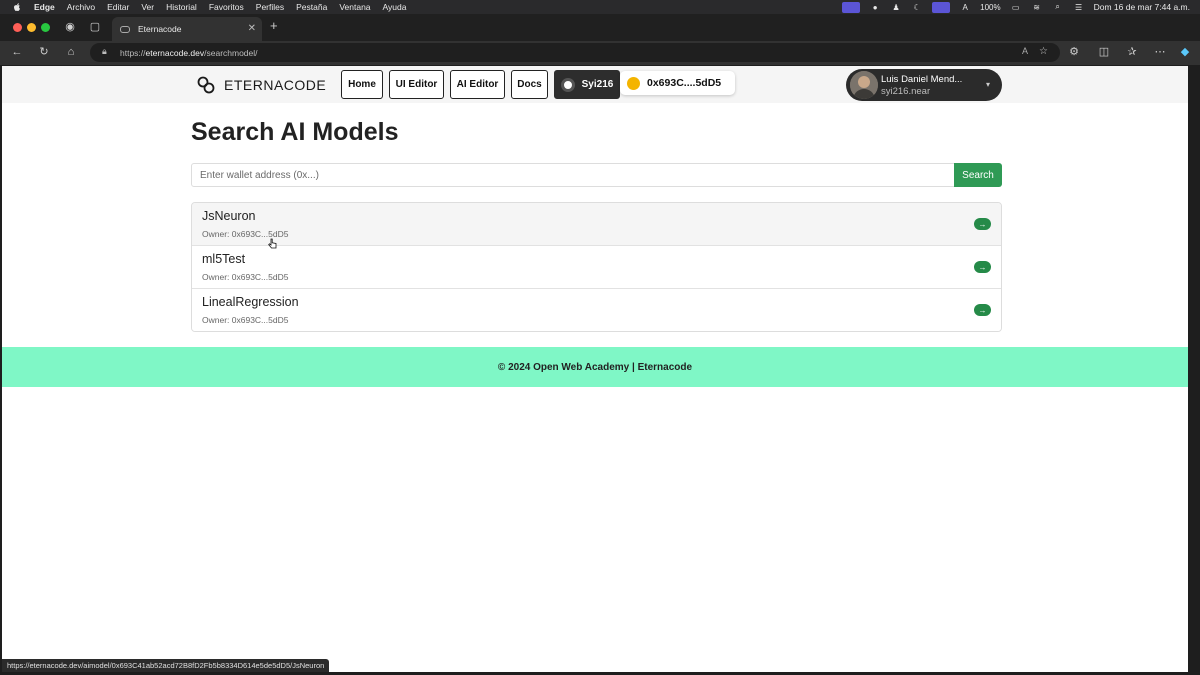 This screenshot has height=675, width=1200. I want to click on minimize-window-button, so click(31, 27).